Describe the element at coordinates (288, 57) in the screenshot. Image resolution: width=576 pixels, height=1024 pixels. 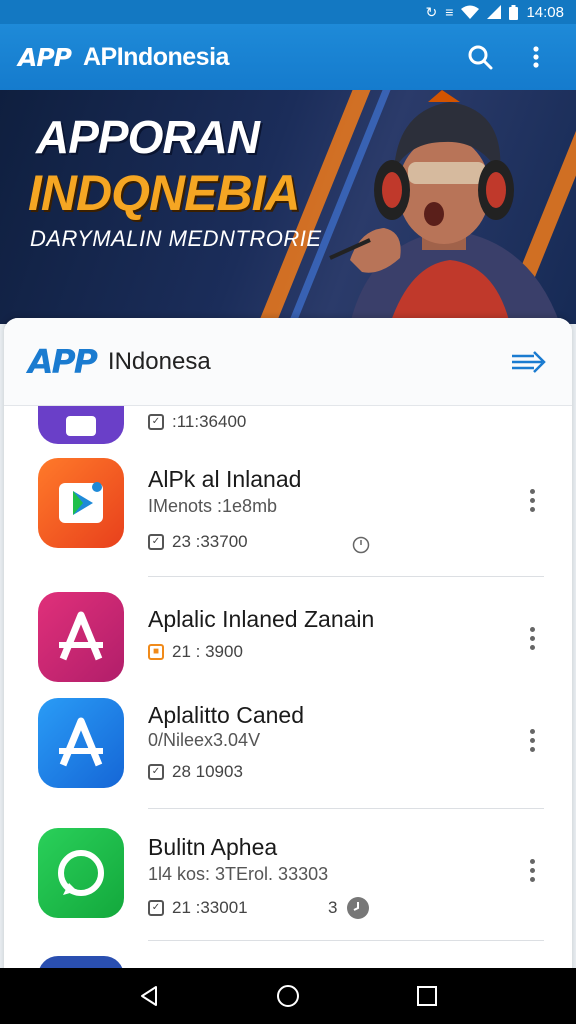
I see `app-bar: APP APIndonesia` at that location.